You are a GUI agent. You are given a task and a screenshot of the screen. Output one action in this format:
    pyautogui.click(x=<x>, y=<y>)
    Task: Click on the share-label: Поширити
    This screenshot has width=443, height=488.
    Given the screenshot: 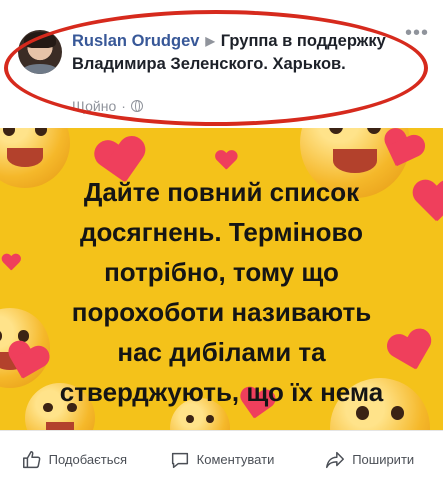 What is the action you would take?
    pyautogui.click(x=383, y=459)
    